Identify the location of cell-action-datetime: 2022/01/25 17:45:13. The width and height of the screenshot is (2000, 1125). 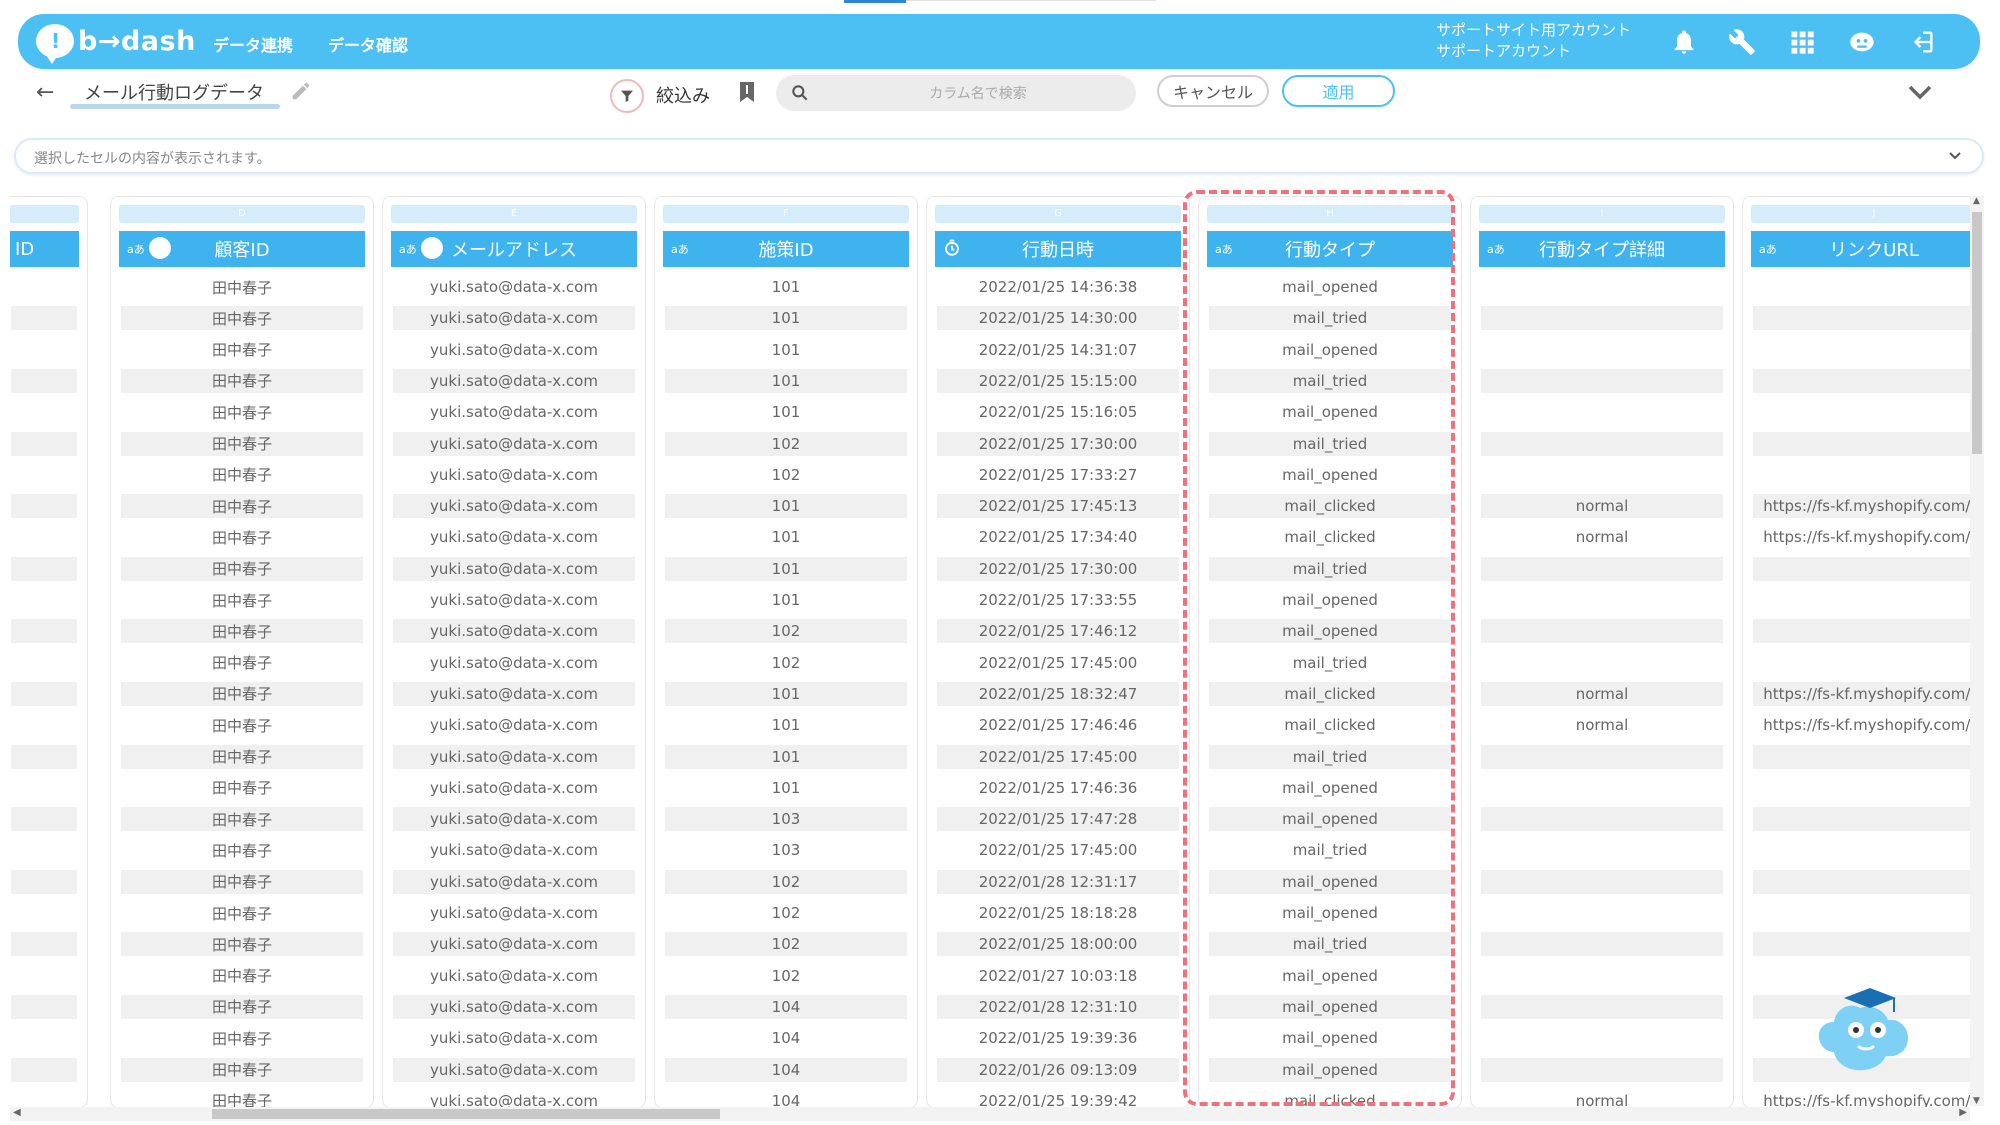
(1058, 506).